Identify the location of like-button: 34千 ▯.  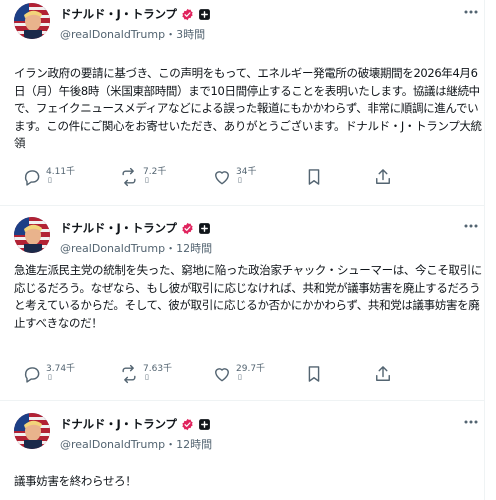
(242, 176).